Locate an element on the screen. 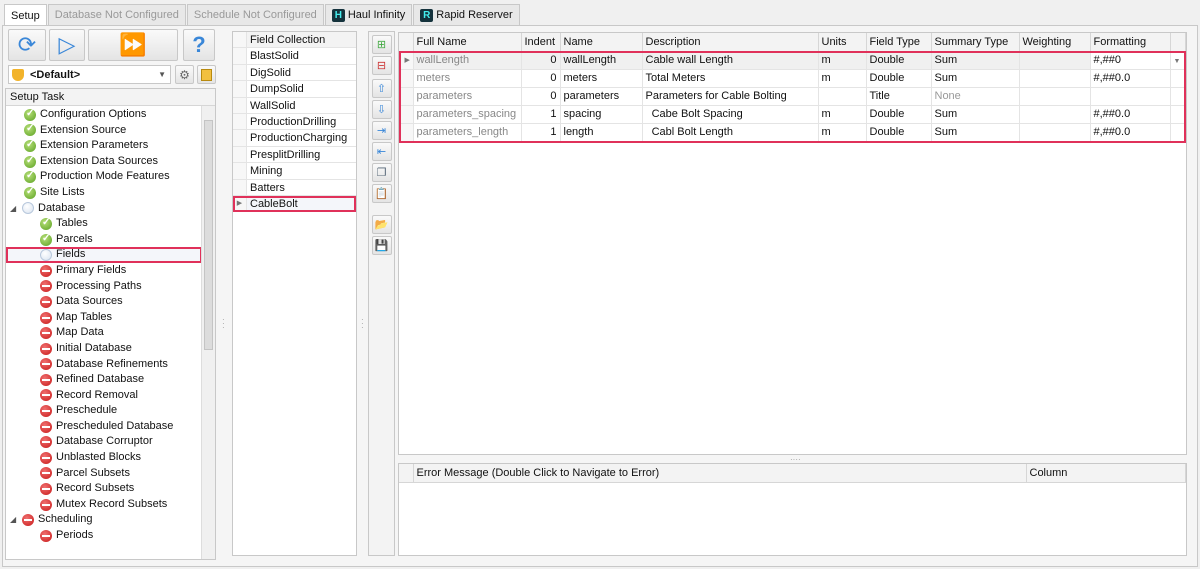 Image resolution: width=1200 pixels, height=569 pixels. cell-full-name: meters is located at coordinates (467, 78).